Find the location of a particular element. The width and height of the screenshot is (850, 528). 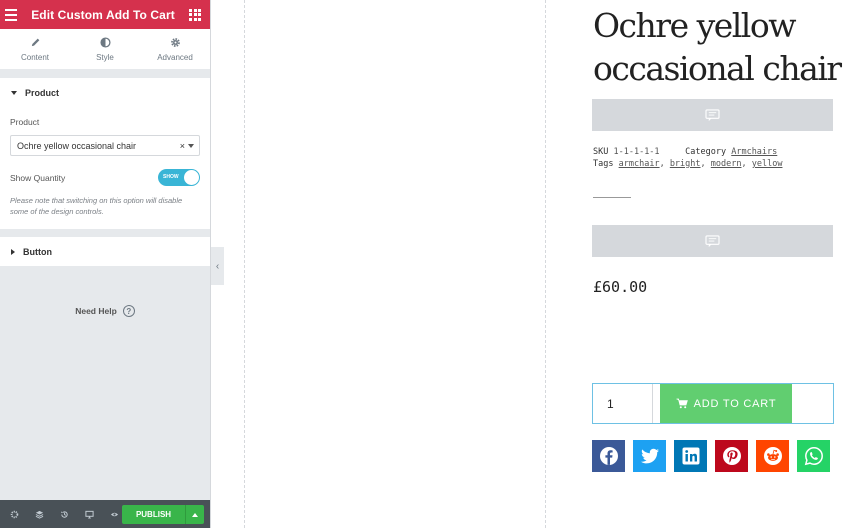

button-section: Button is located at coordinates (105, 251).